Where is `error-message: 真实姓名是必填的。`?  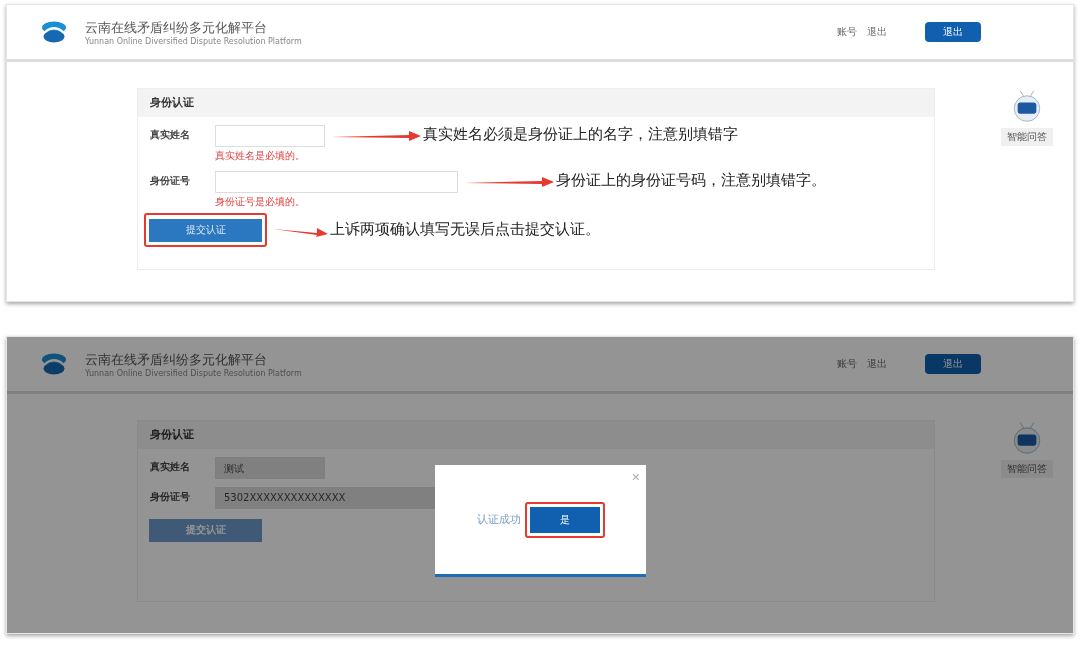 error-message: 真实姓名是必填的。 is located at coordinates (260, 156).